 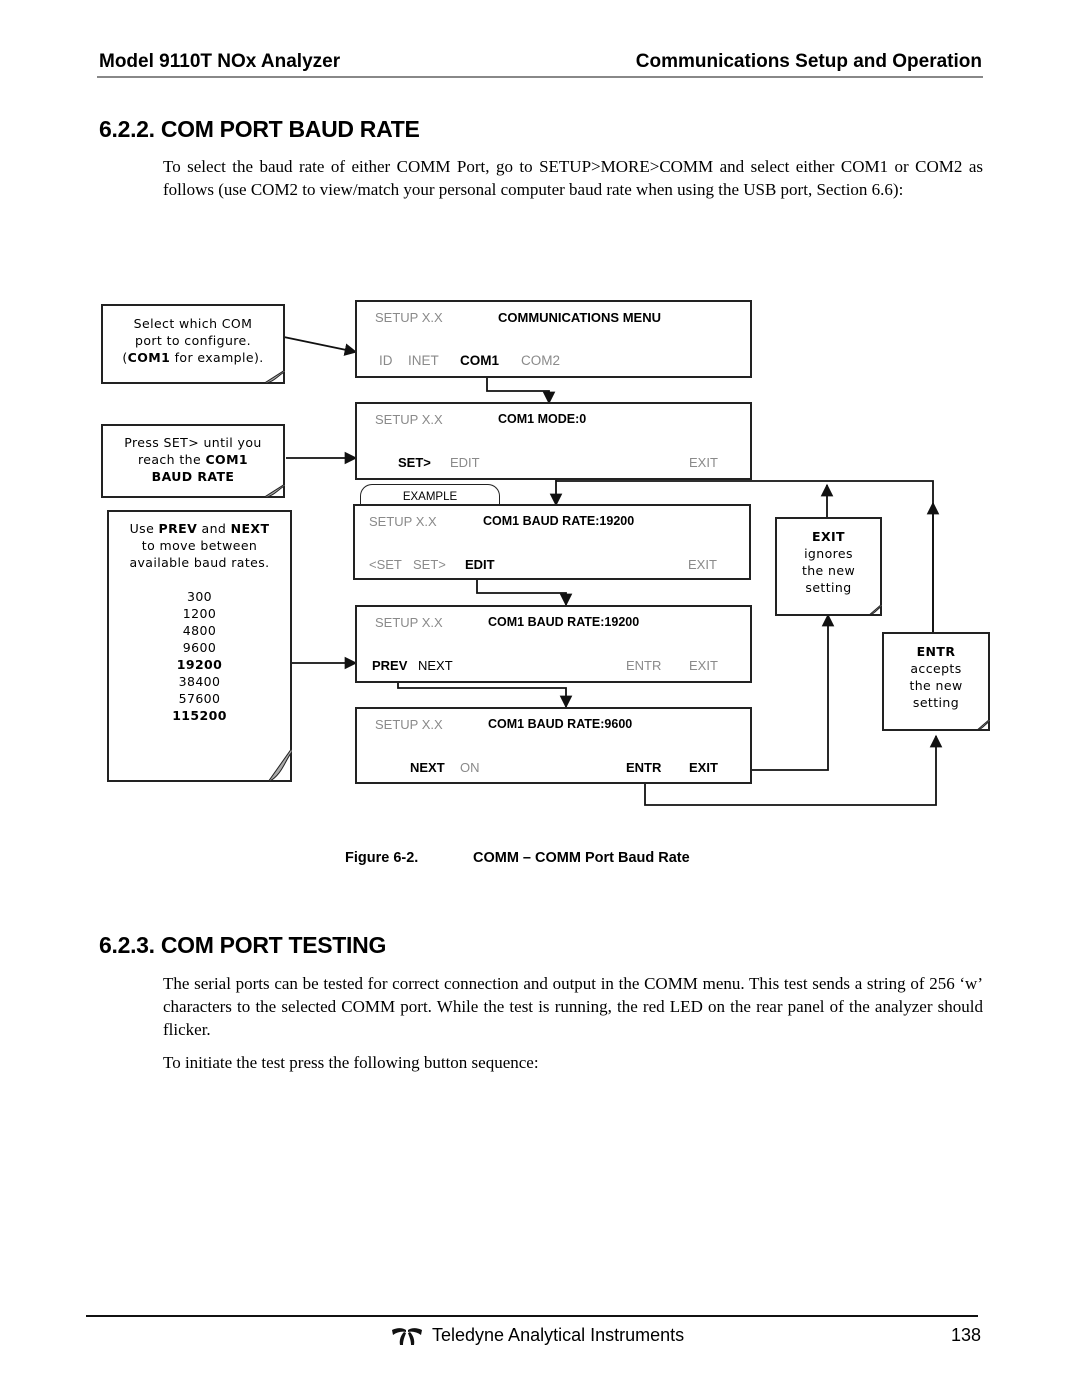 I want to click on footer-company: Teledyne Analytical Instruments, so click(x=558, y=1335).